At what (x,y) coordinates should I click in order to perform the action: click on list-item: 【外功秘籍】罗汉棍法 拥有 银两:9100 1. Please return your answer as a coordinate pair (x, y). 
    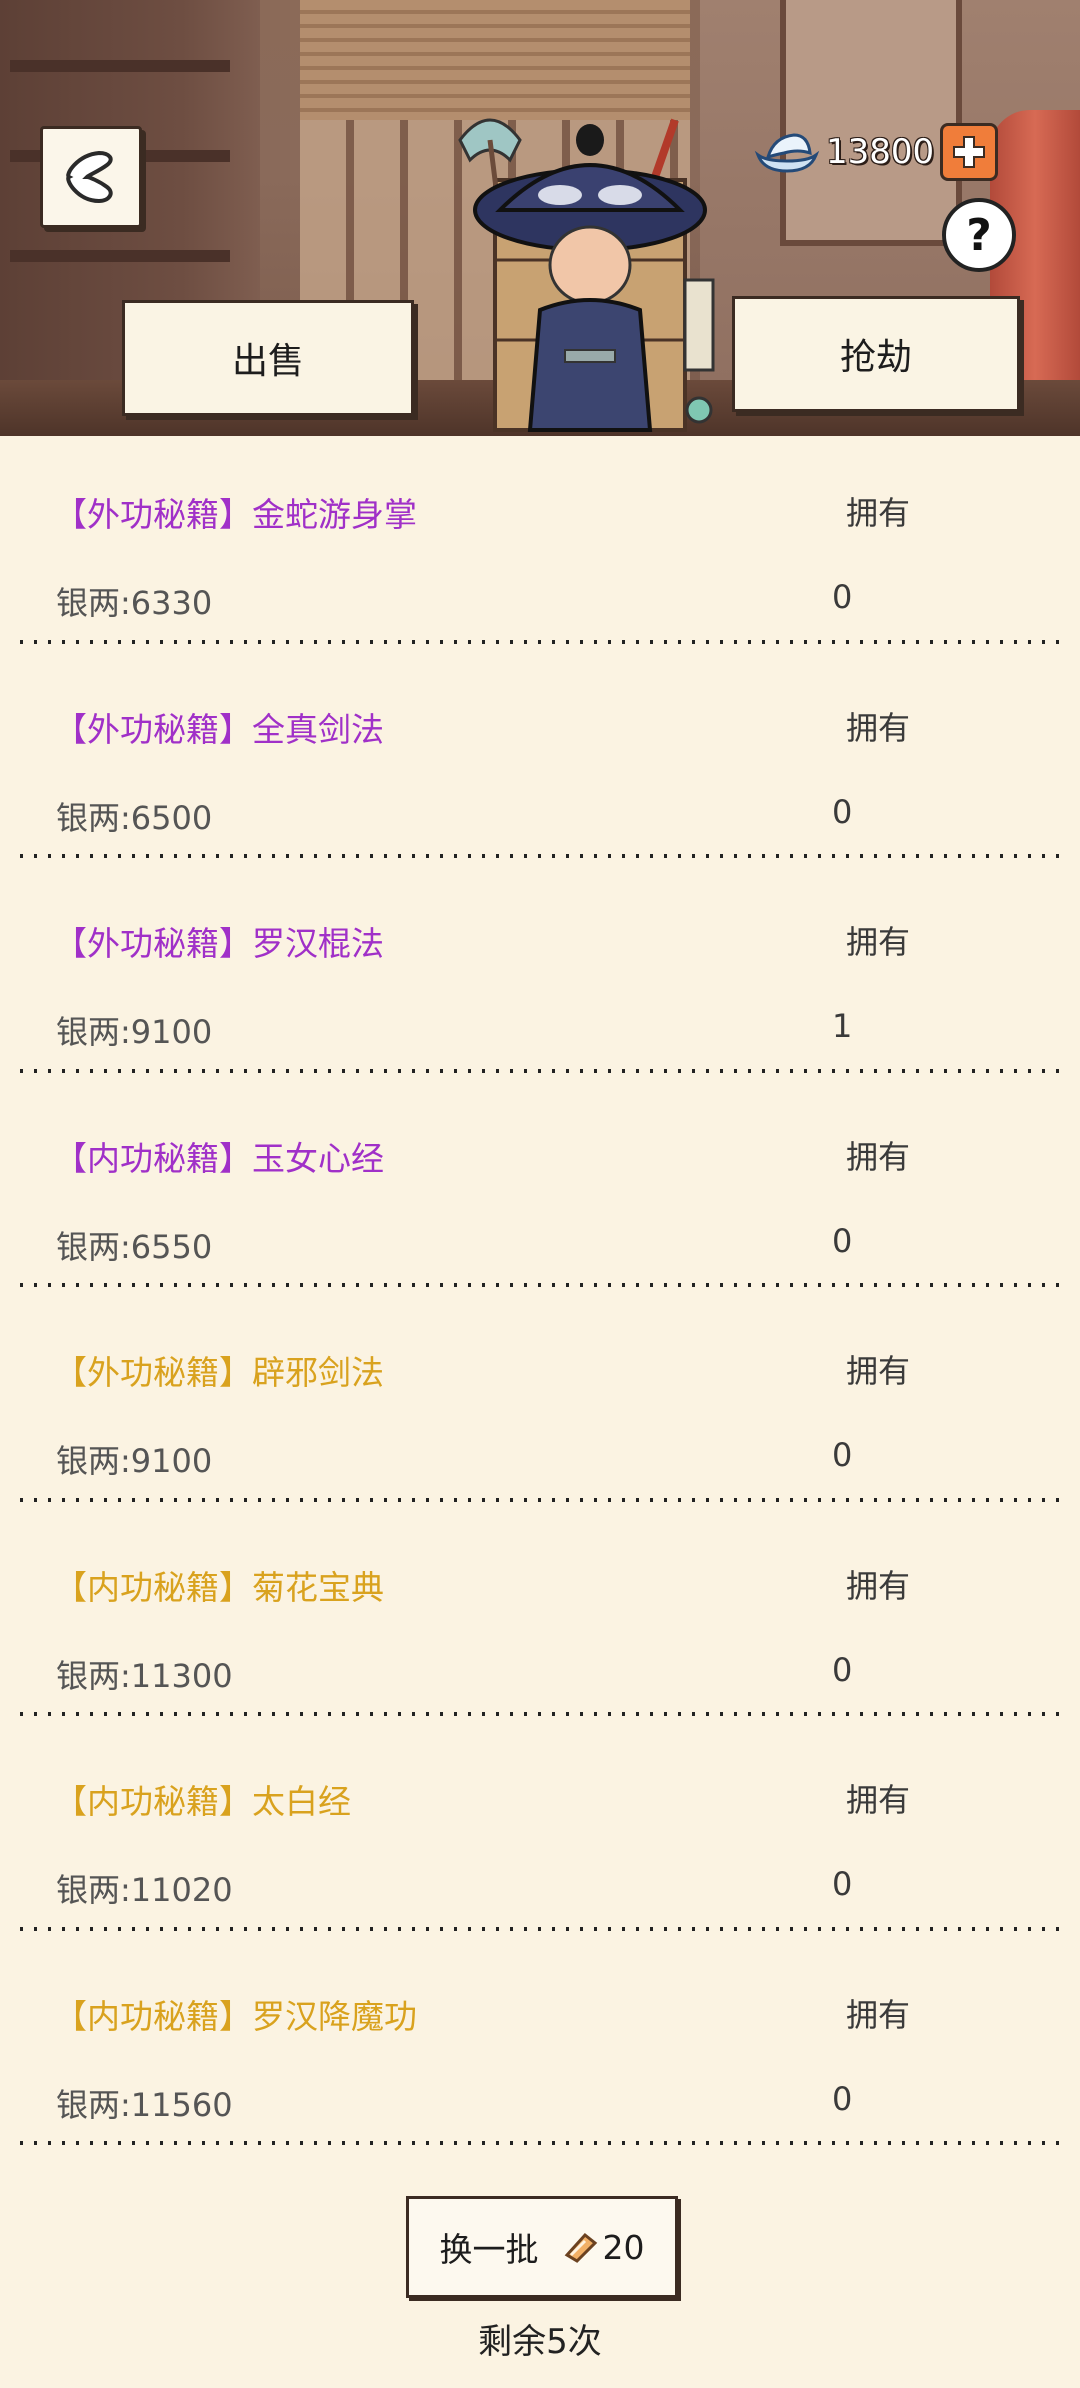
    Looking at the image, I should click on (540, 972).